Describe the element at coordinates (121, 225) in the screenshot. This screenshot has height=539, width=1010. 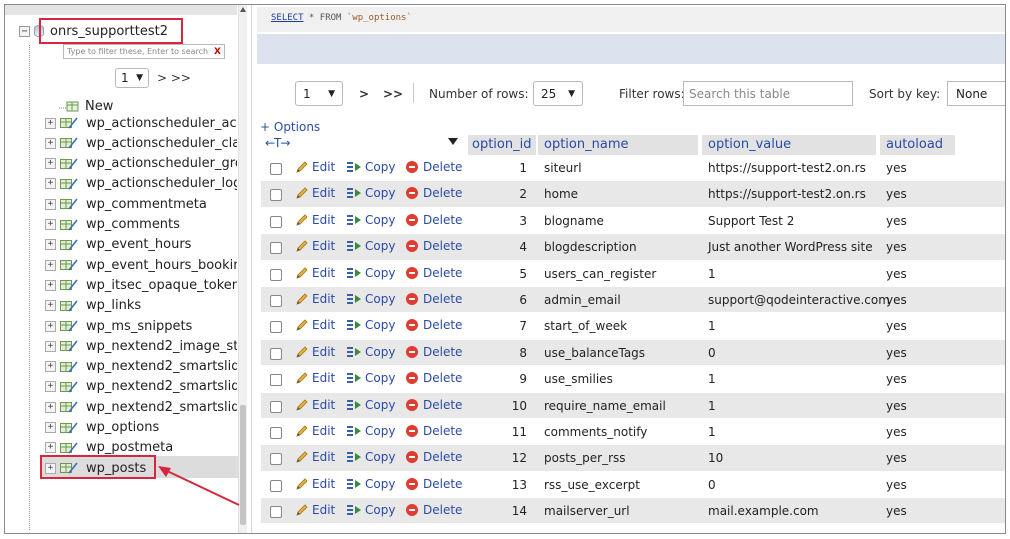
I see `sidebar-table-item: + wp_comments` at that location.